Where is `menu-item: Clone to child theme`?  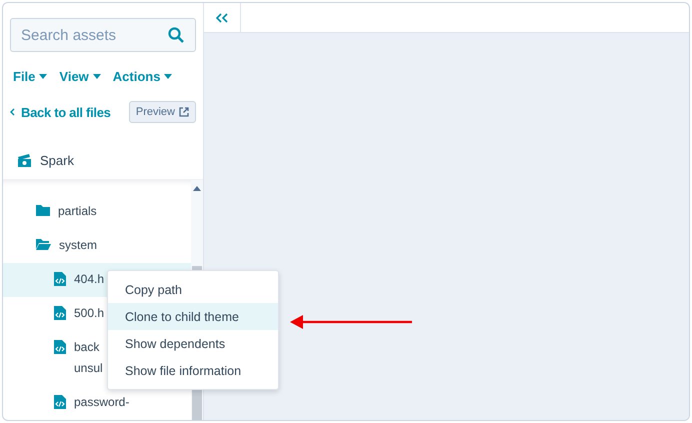
menu-item: Clone to child theme is located at coordinates (193, 316).